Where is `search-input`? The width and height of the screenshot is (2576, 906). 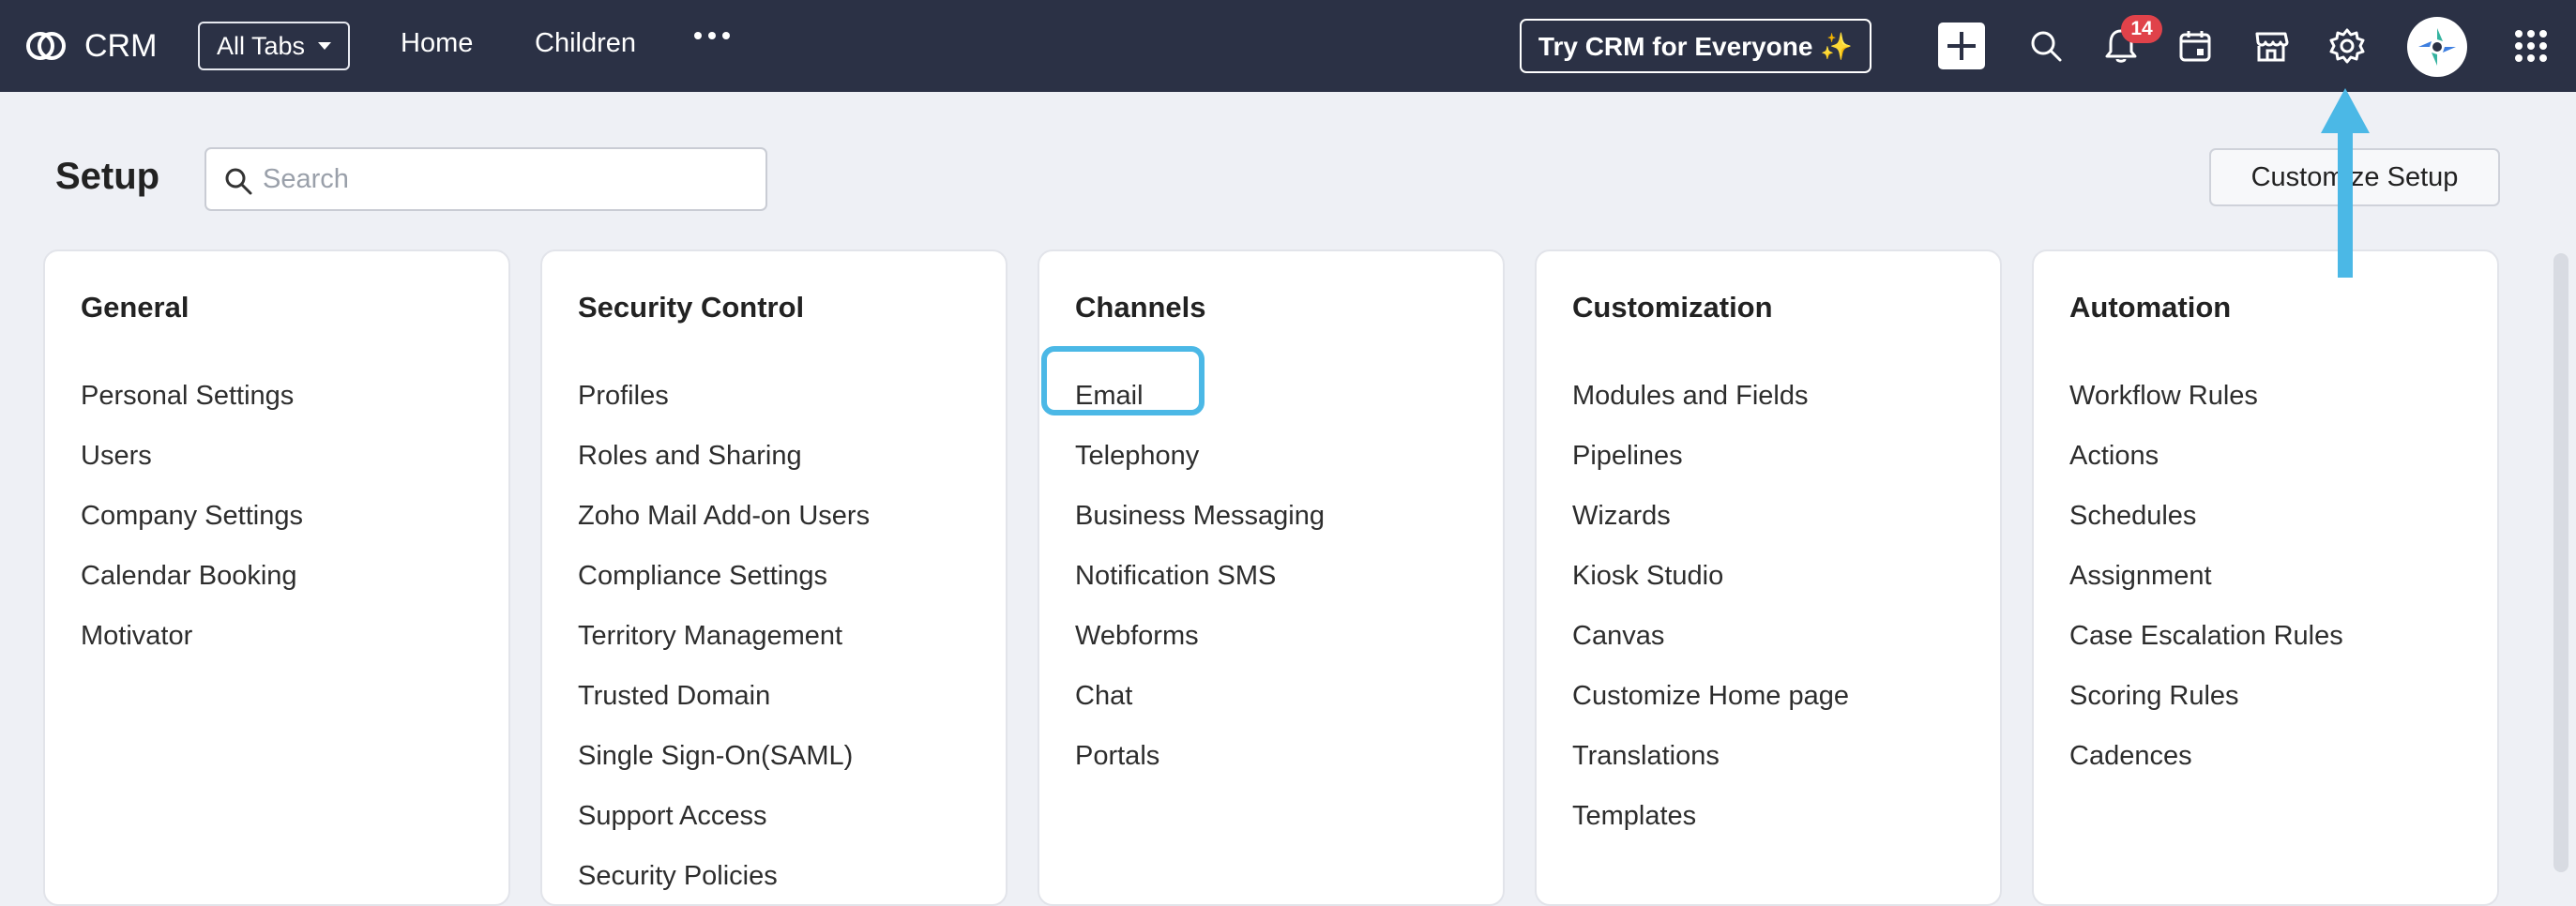 search-input is located at coordinates (506, 179).